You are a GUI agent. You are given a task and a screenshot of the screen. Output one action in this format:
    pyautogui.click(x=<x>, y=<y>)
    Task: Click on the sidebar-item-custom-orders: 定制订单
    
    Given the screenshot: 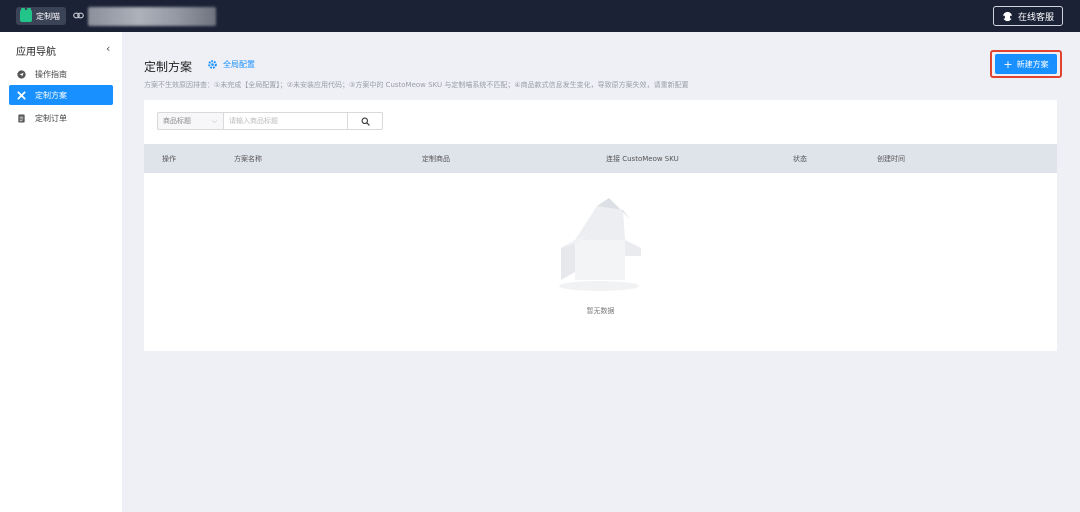 What is the action you would take?
    pyautogui.click(x=61, y=118)
    